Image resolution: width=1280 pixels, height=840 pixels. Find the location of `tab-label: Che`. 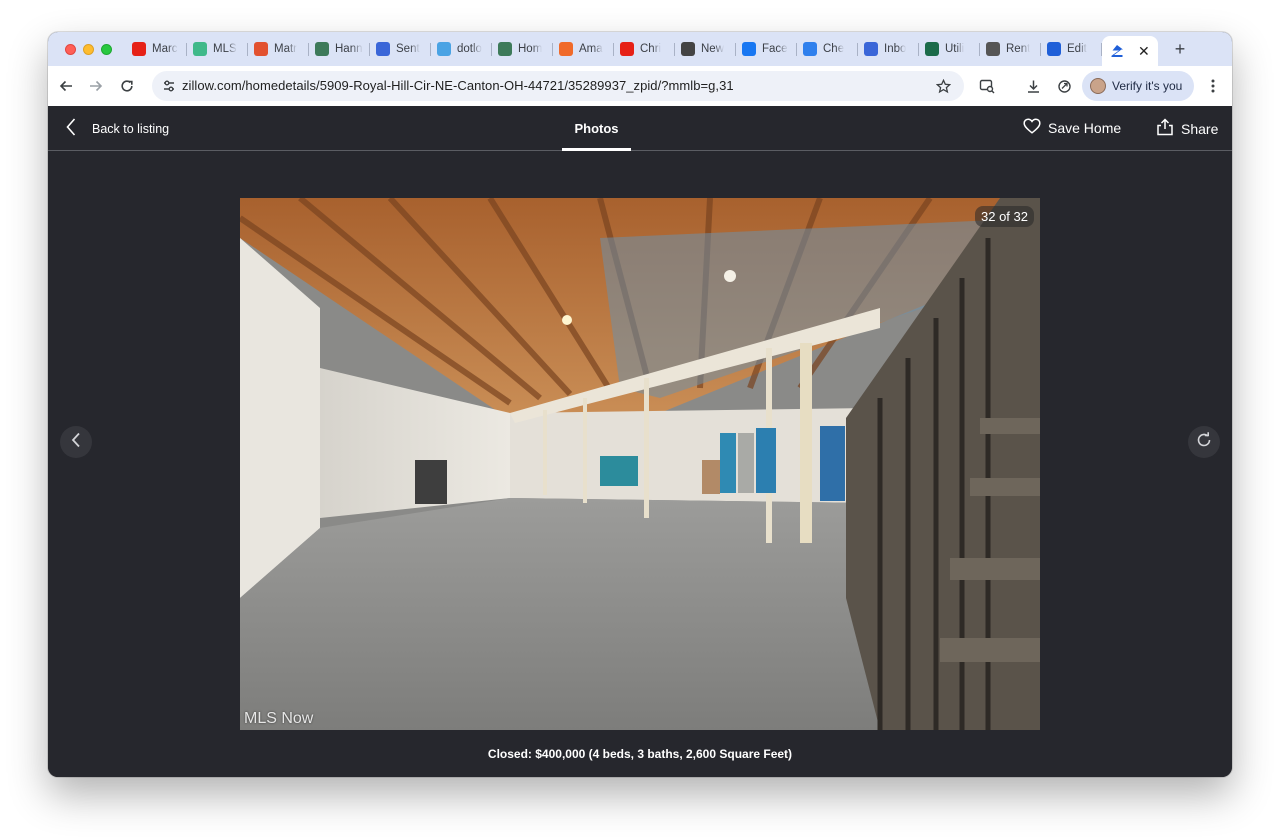

tab-label: Che is located at coordinates (834, 49).